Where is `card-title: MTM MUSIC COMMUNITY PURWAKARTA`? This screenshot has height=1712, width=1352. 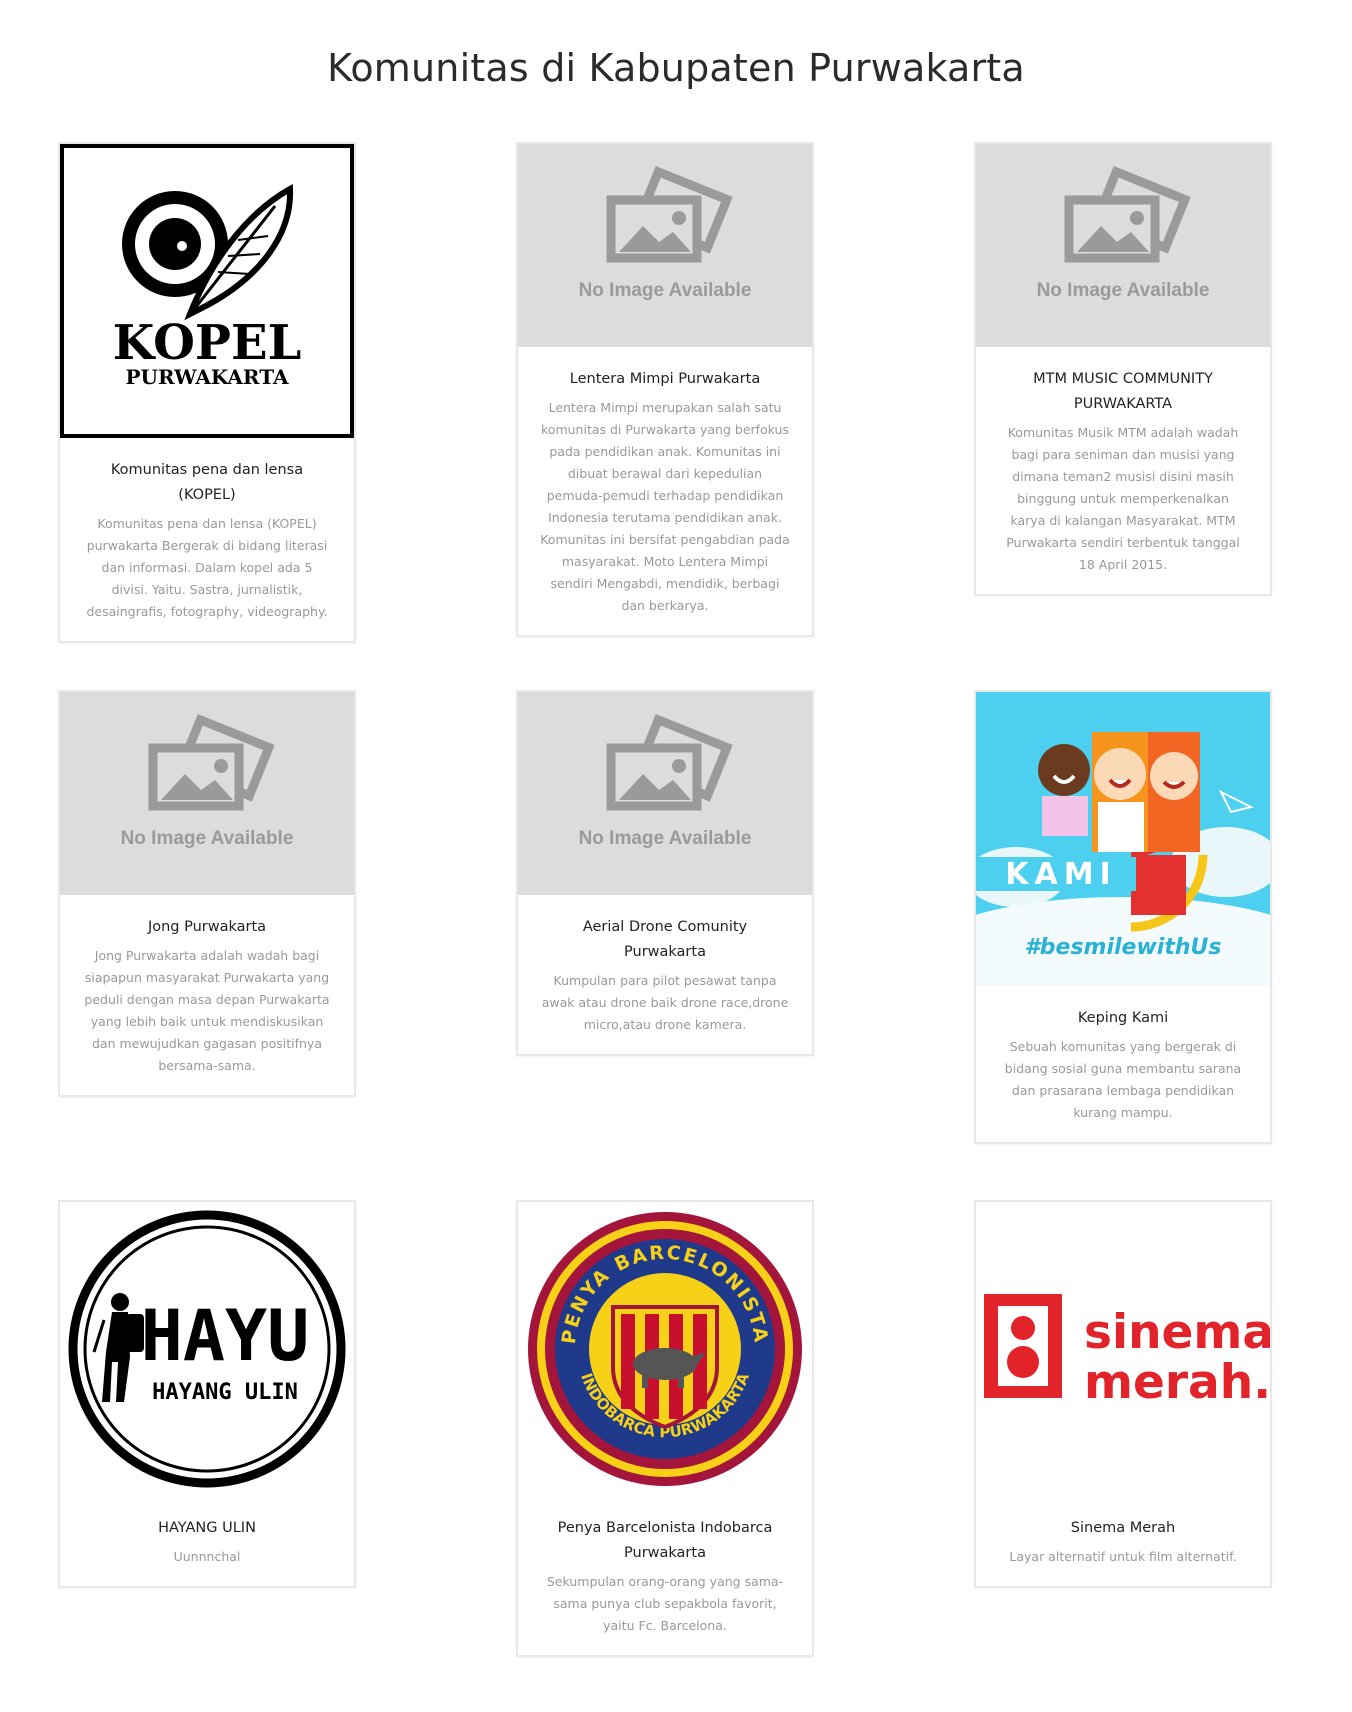
card-title: MTM MUSIC COMMUNITY PURWAKARTA is located at coordinates (1123, 382).